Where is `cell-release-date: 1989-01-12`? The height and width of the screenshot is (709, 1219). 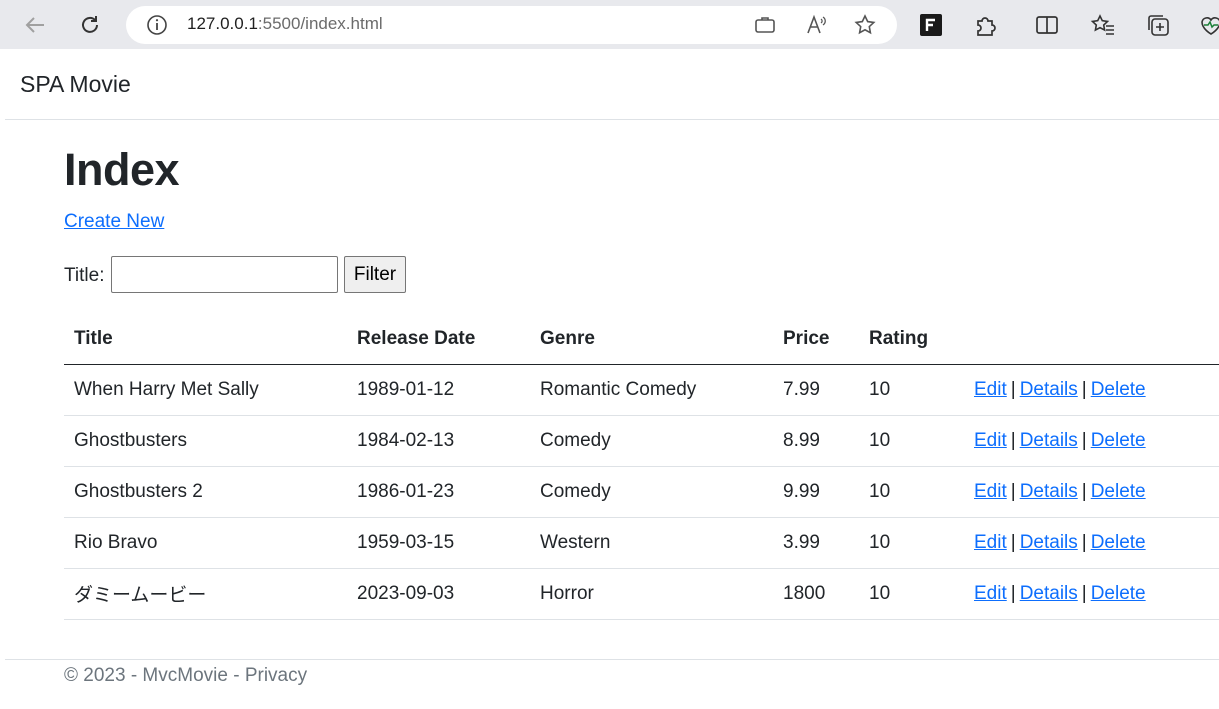
cell-release-date: 1989-01-12 is located at coordinates (438, 390).